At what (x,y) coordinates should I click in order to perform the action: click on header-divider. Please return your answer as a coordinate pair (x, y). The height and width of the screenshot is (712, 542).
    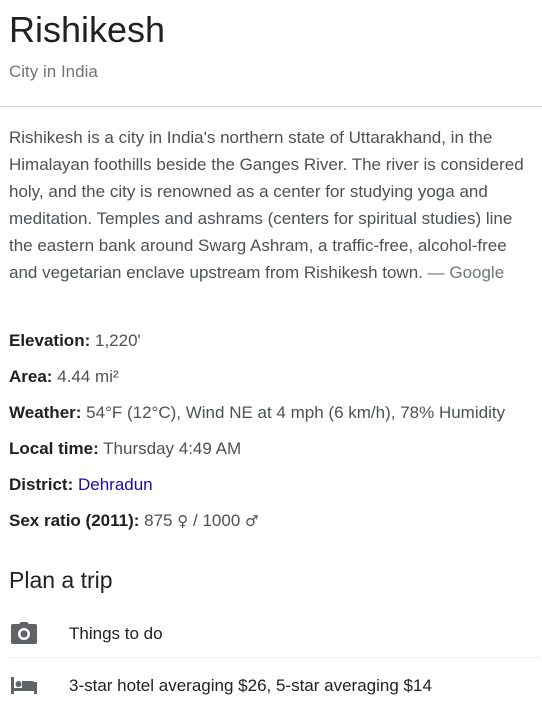
    Looking at the image, I should click on (271, 106).